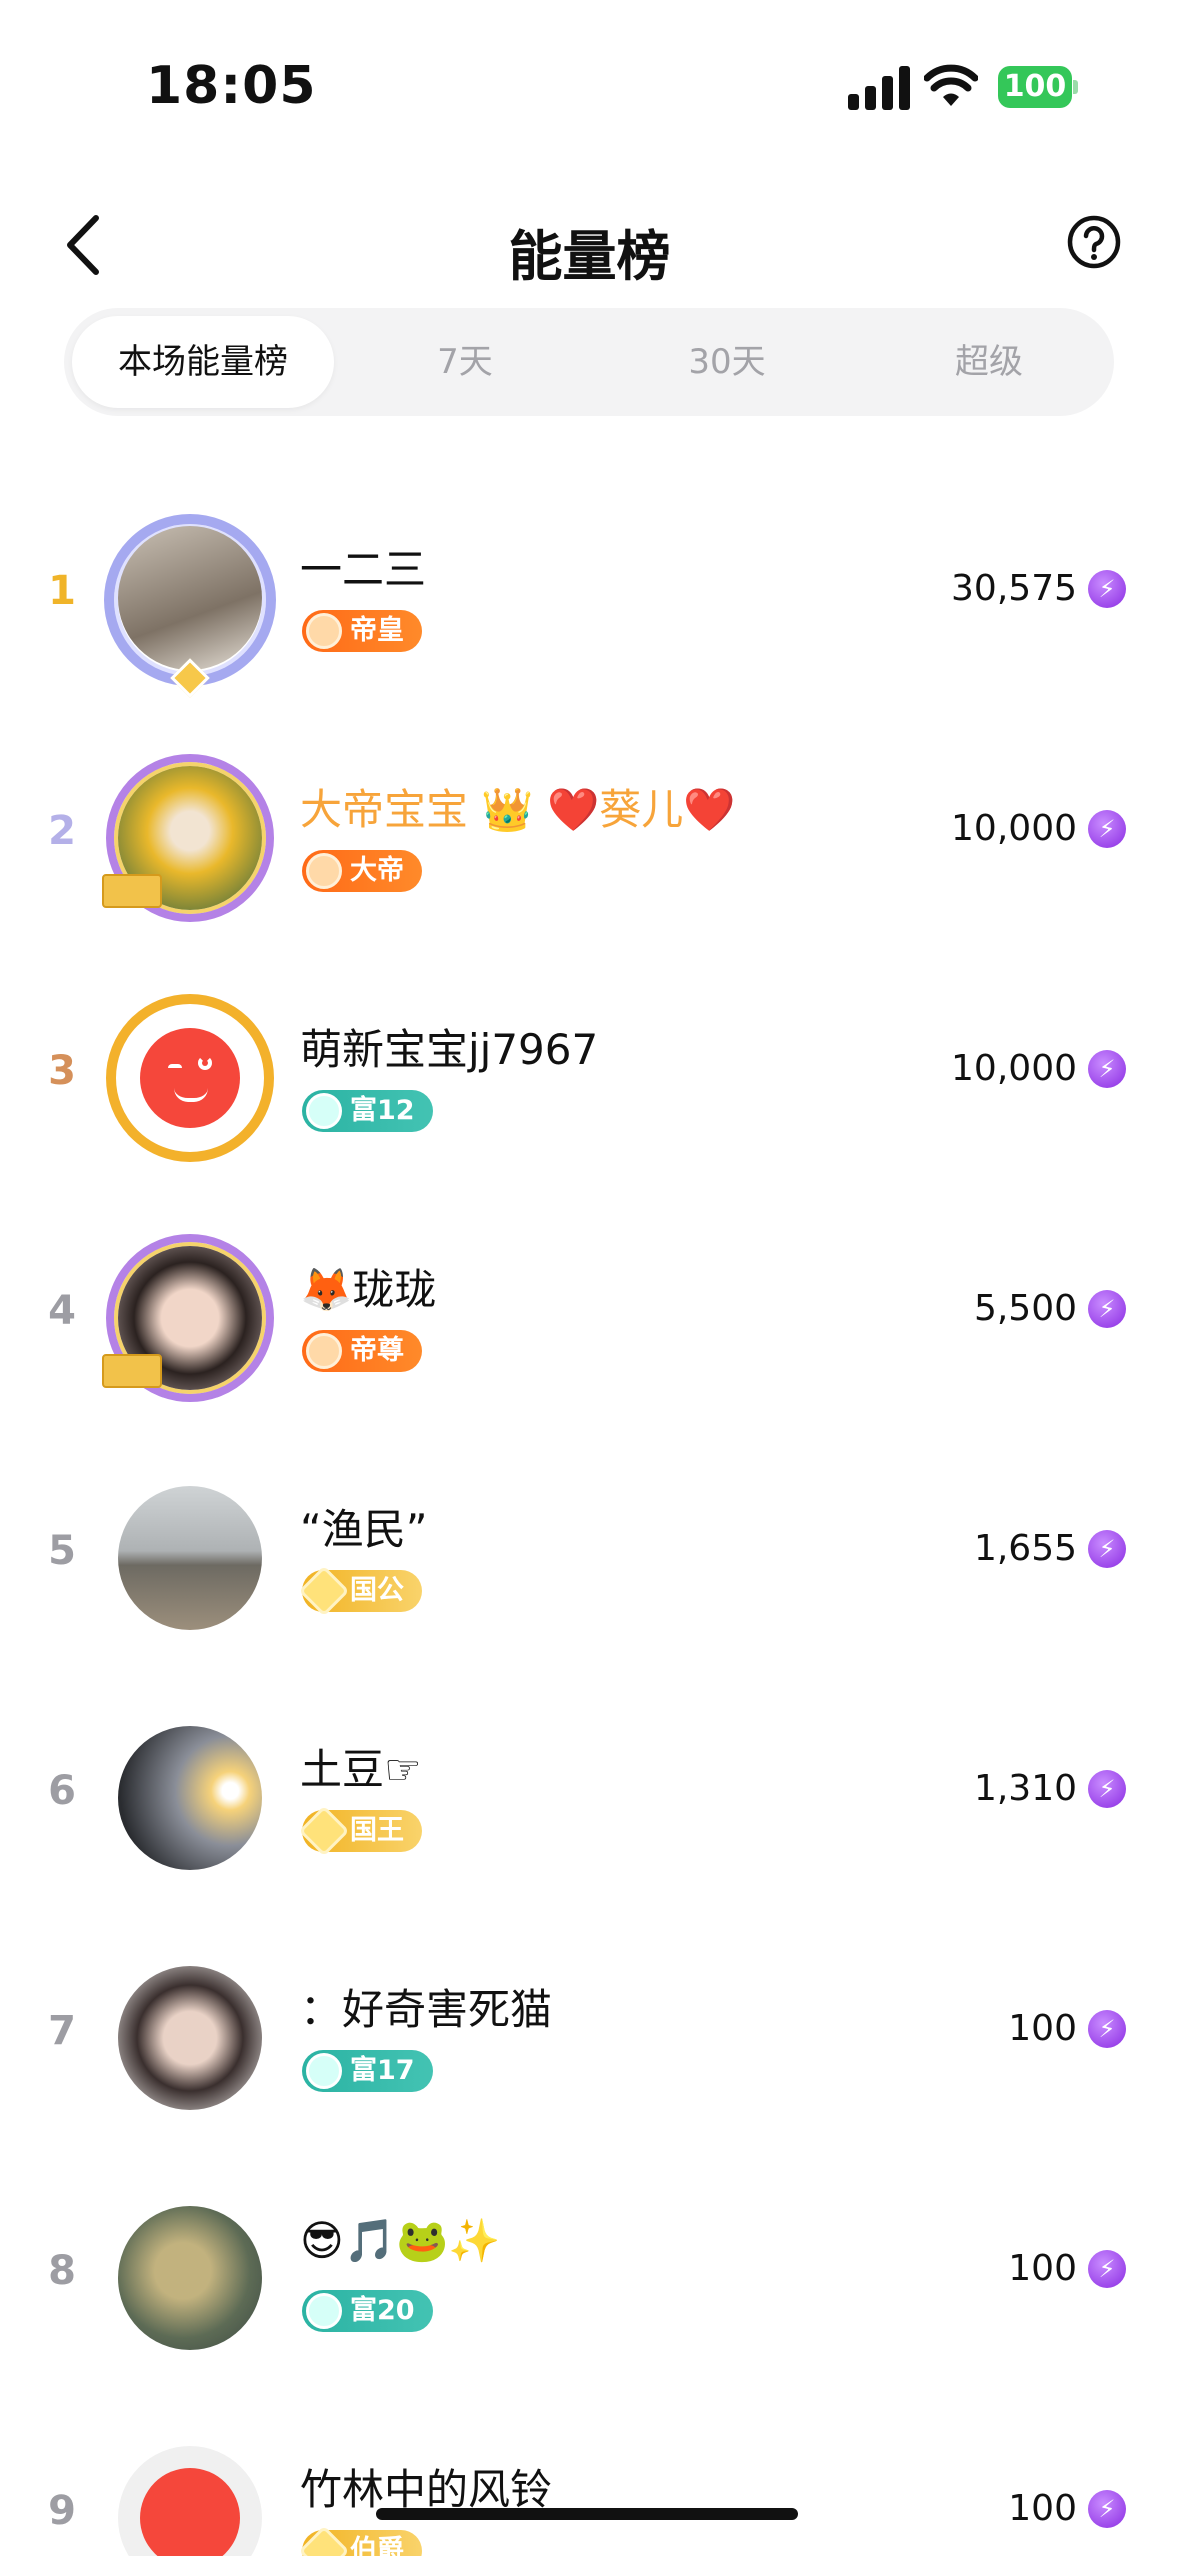 The width and height of the screenshot is (1179, 2556). Describe the element at coordinates (377, 870) in the screenshot. I see `badge-label: 大帝` at that location.